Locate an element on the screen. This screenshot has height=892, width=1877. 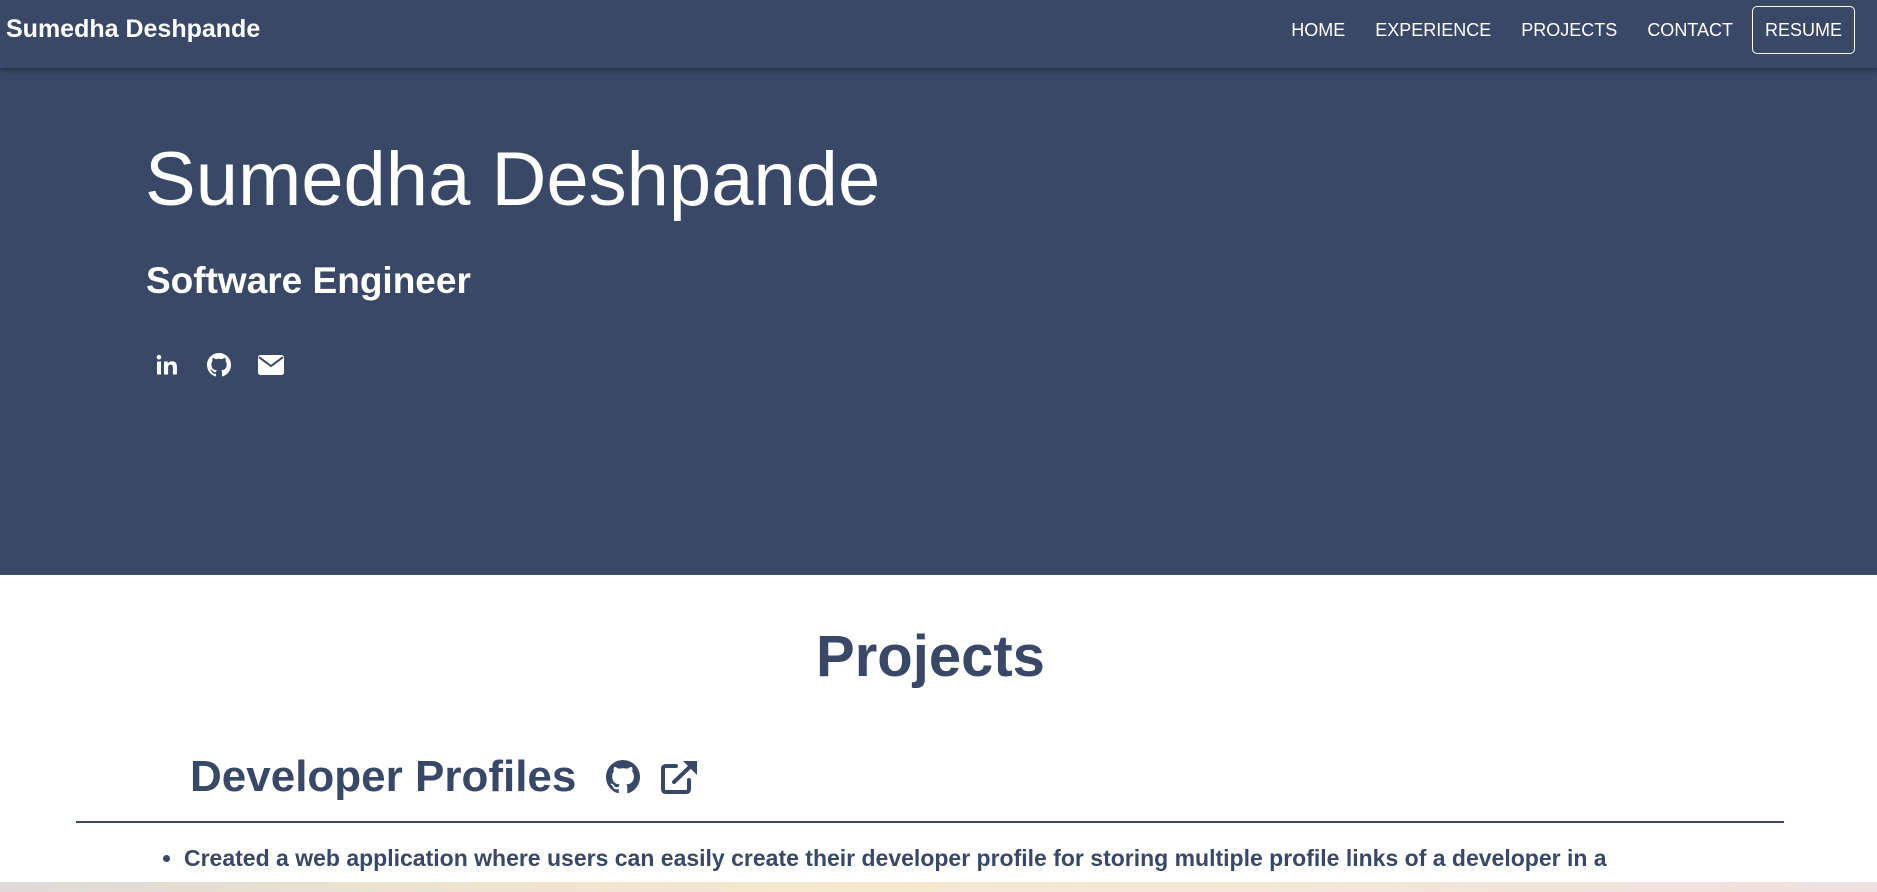
linkedin-icon is located at coordinates (166, 364).